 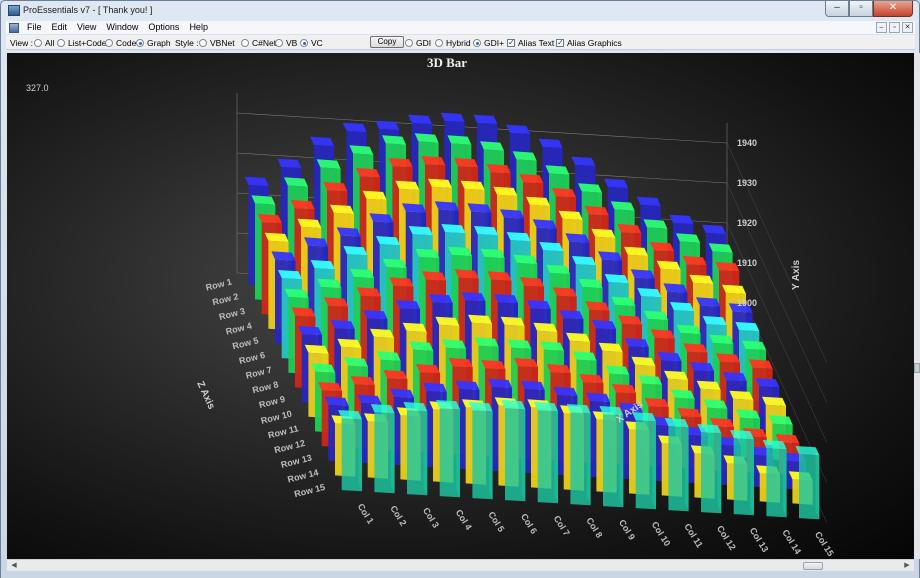 I want to click on z-tick-label: Row 3, so click(x=232, y=314).